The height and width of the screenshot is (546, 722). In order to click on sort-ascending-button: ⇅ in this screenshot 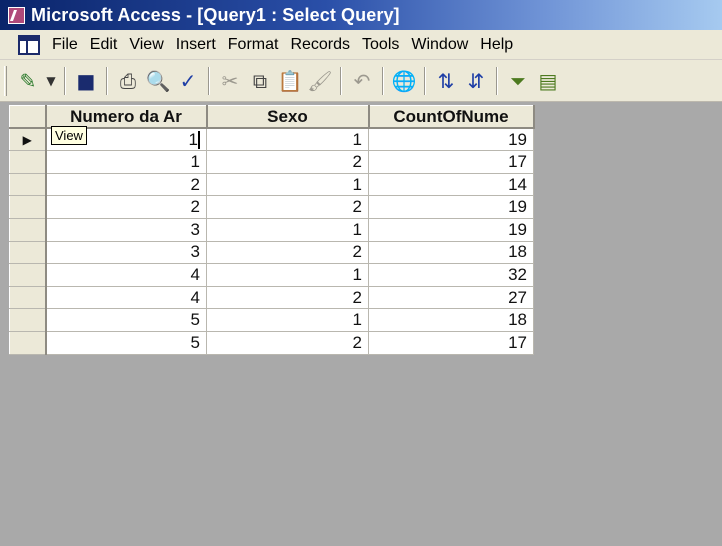, I will do `click(446, 81)`.